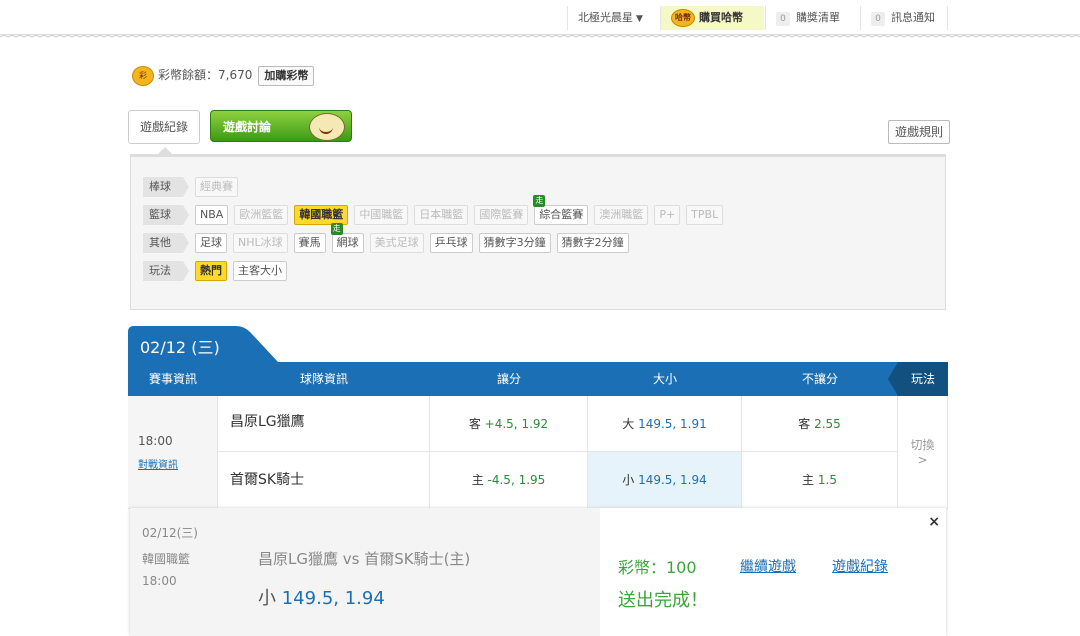  I want to click on filter-chip: 國際籃賽, so click(501, 215).